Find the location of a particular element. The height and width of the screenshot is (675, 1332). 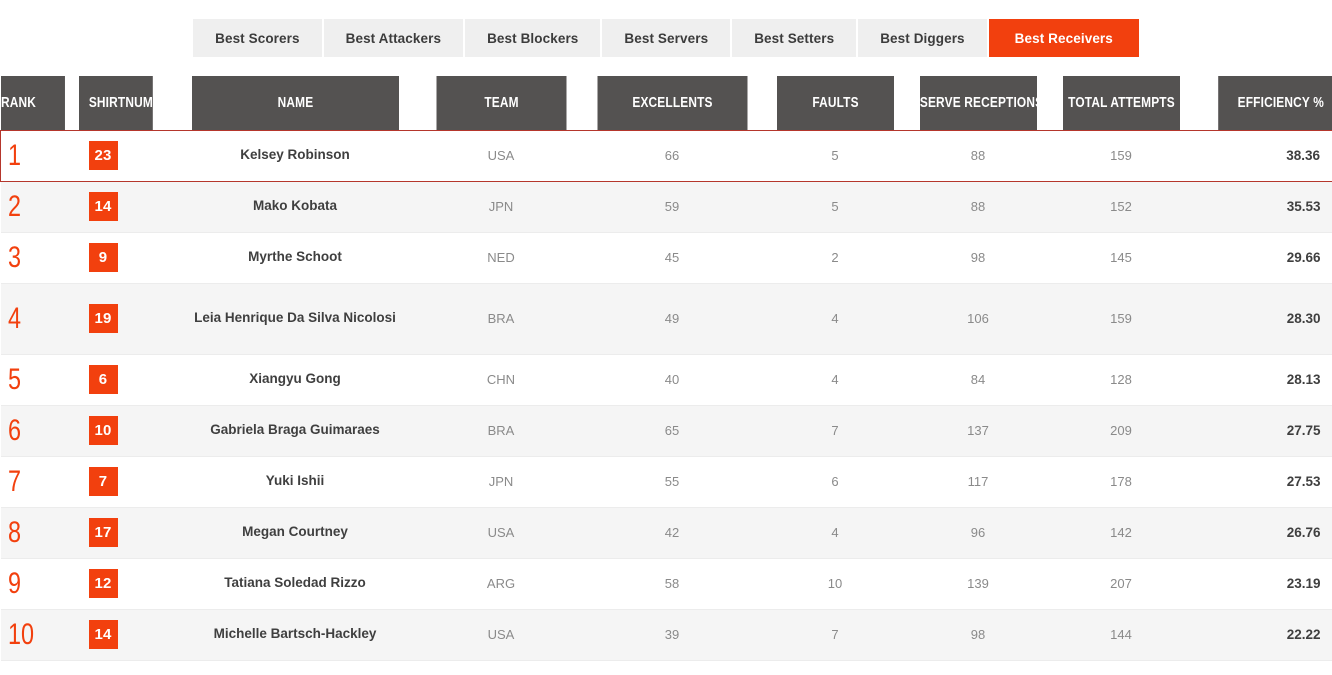

table-row: 5 6 Xiangyu Gong CHN 40 4 84 128 28.13 is located at coordinates (666, 380).